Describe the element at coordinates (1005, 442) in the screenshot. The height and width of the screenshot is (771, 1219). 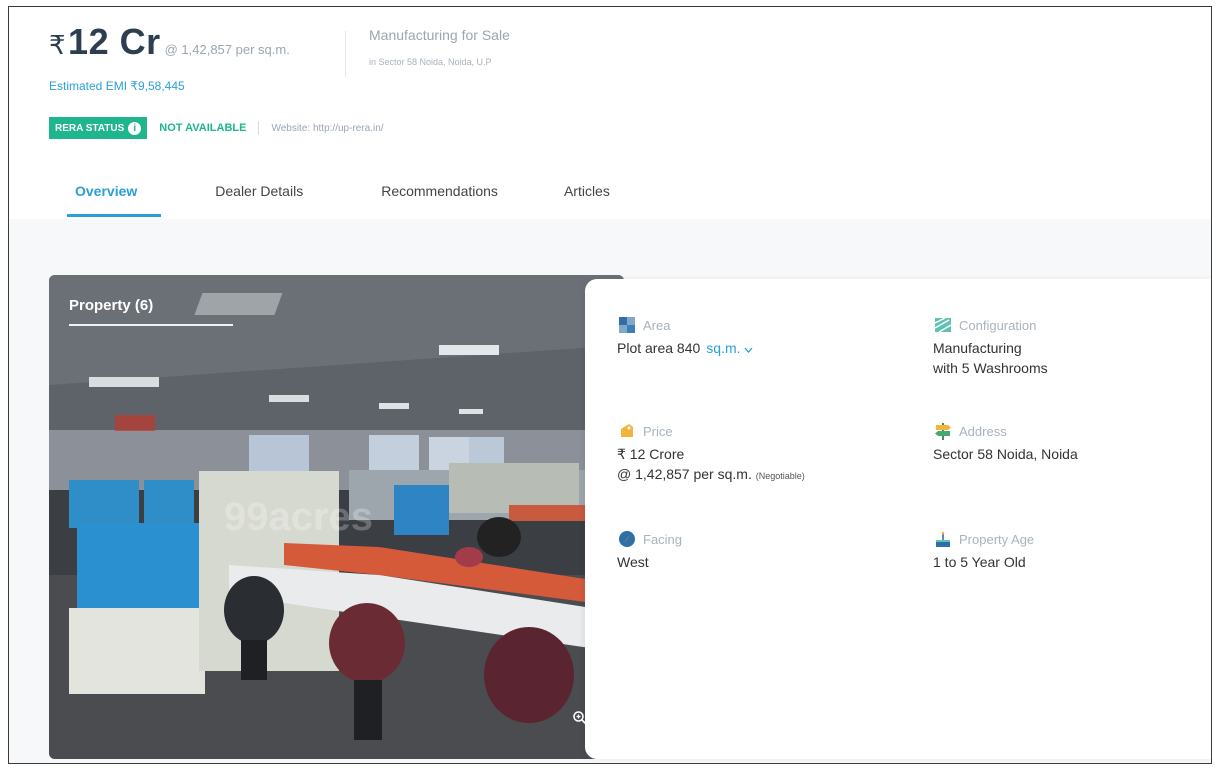
I see `detail-address: Address Sector 58 Noida, Noida` at that location.